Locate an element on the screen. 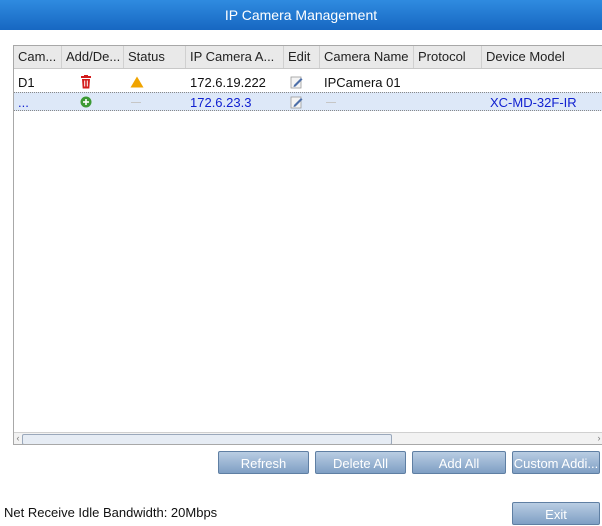  col-protocol: Protocol is located at coordinates (448, 57).